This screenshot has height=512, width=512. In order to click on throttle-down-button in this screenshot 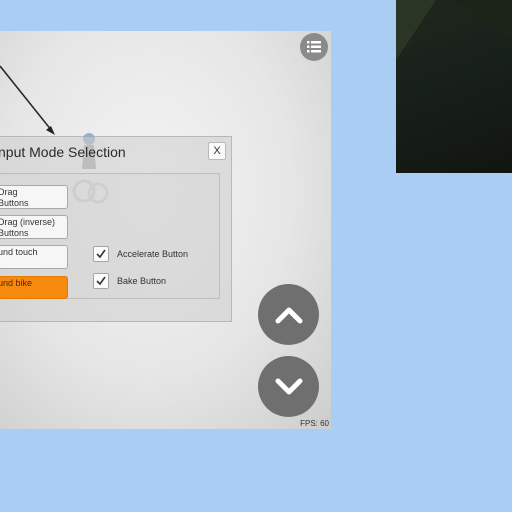, I will do `click(288, 386)`.